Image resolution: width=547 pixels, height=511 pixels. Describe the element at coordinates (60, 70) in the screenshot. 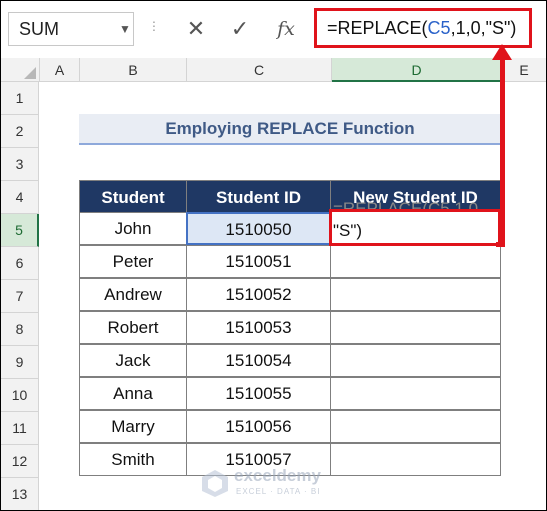

I see `column-header-a: A` at that location.